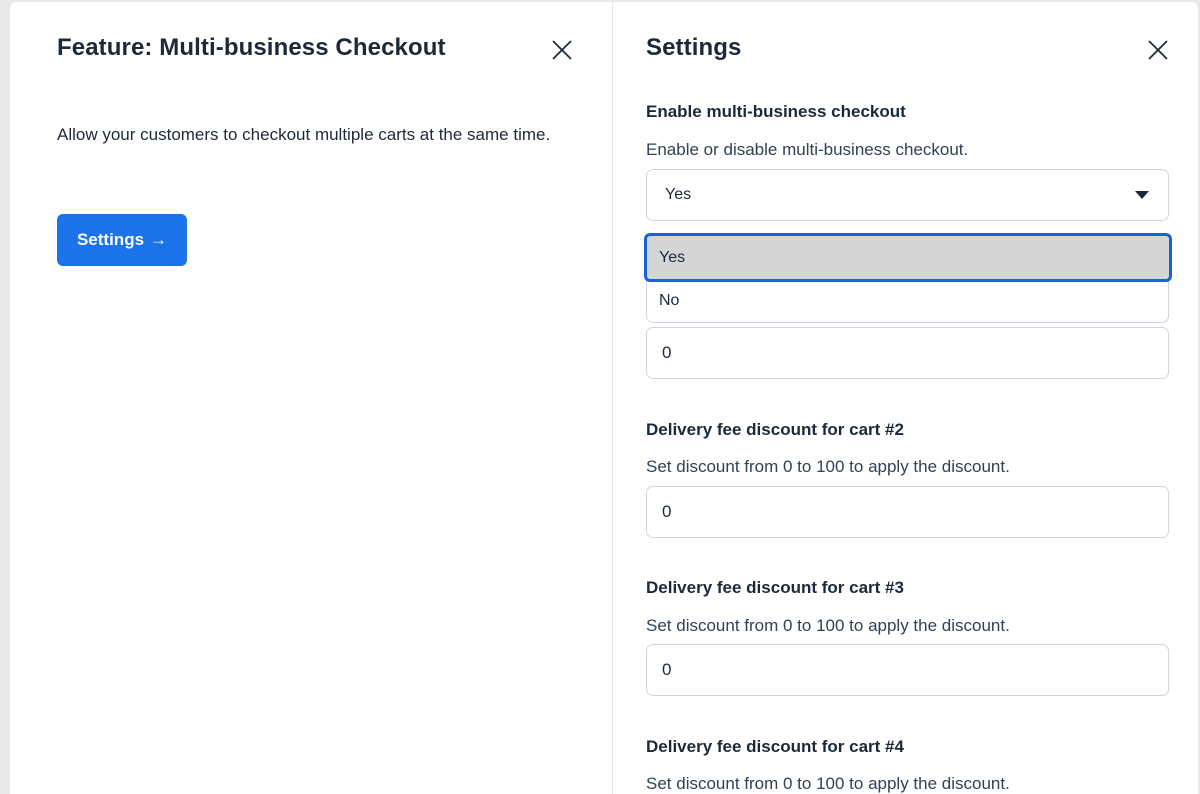  What do you see at coordinates (907, 512) in the screenshot?
I see `cart2-discount-input: 0` at bounding box center [907, 512].